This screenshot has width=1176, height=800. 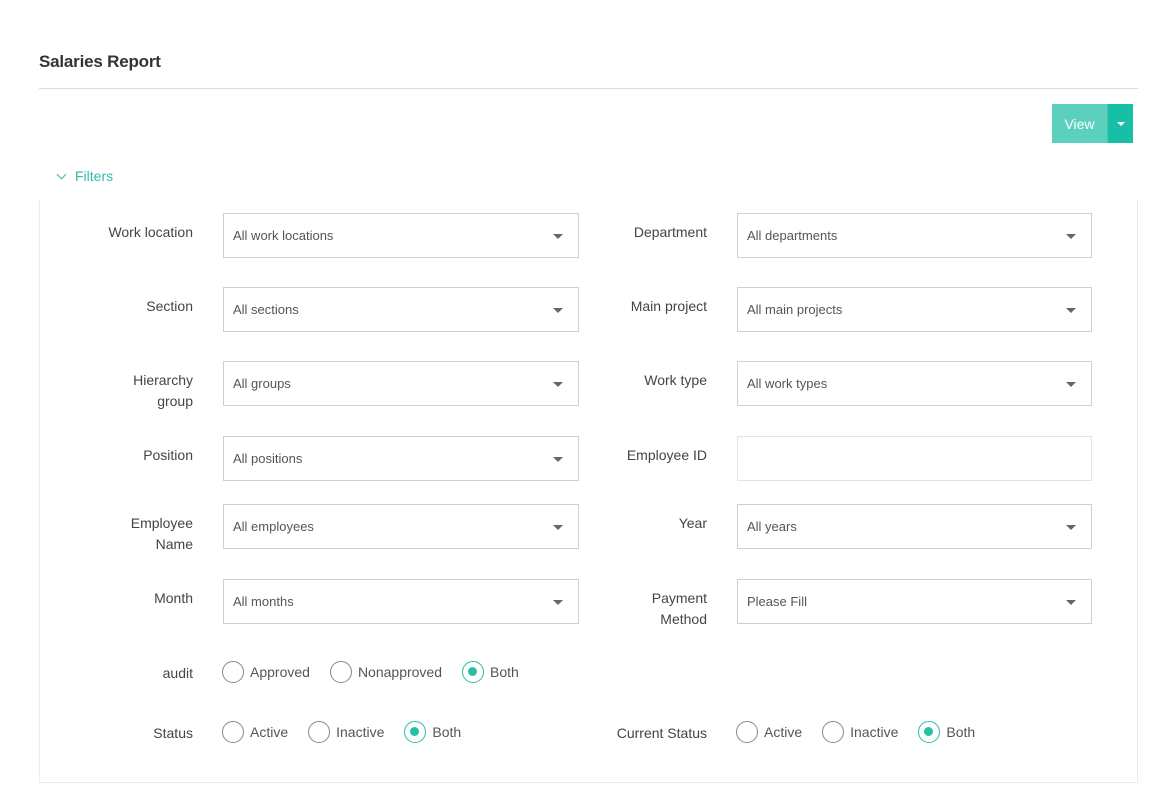 What do you see at coordinates (100, 61) in the screenshot?
I see `page-title: Salaries Report` at bounding box center [100, 61].